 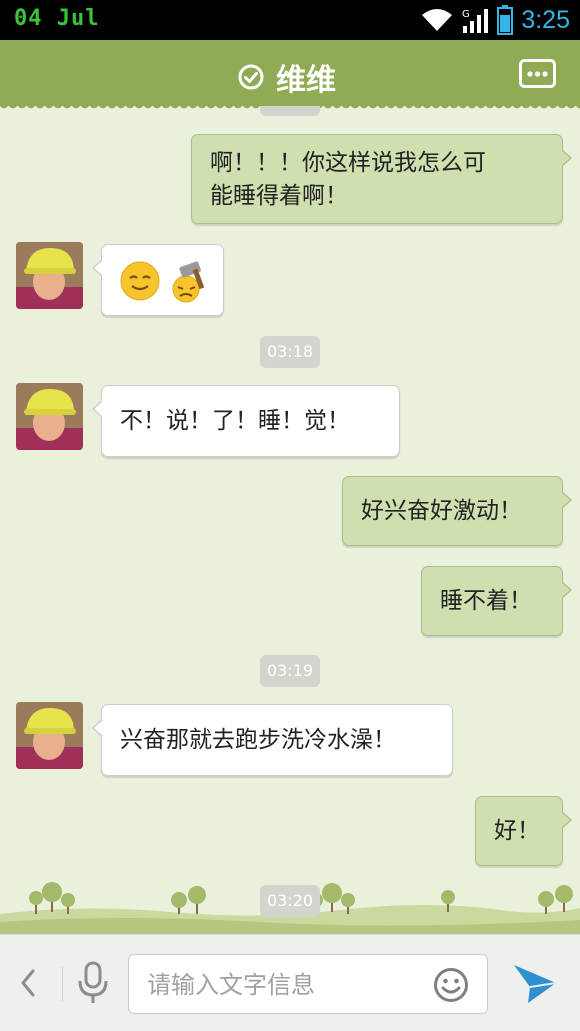 What do you see at coordinates (290, 901) in the screenshot?
I see `timestamp: 03:20` at bounding box center [290, 901].